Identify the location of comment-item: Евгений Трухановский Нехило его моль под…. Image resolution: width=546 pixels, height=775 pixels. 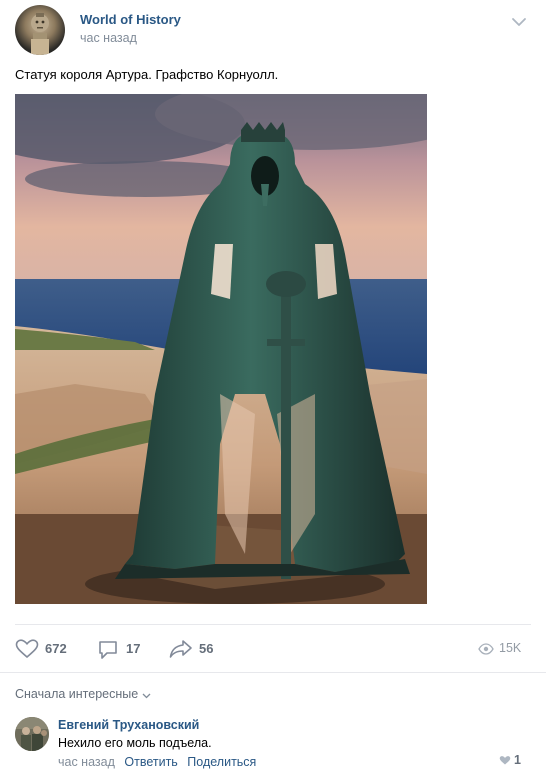
(273, 745).